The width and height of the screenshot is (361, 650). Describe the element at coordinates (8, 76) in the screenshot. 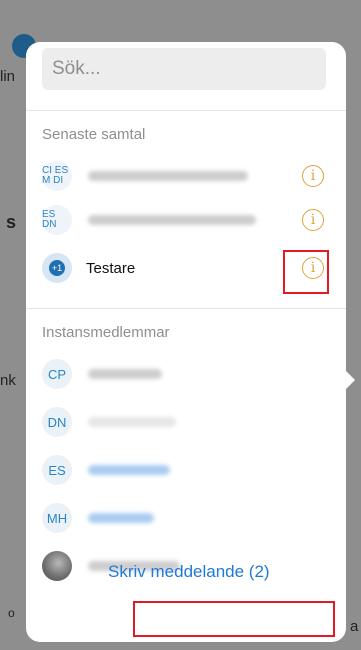

I see `background-text-1: lin` at that location.